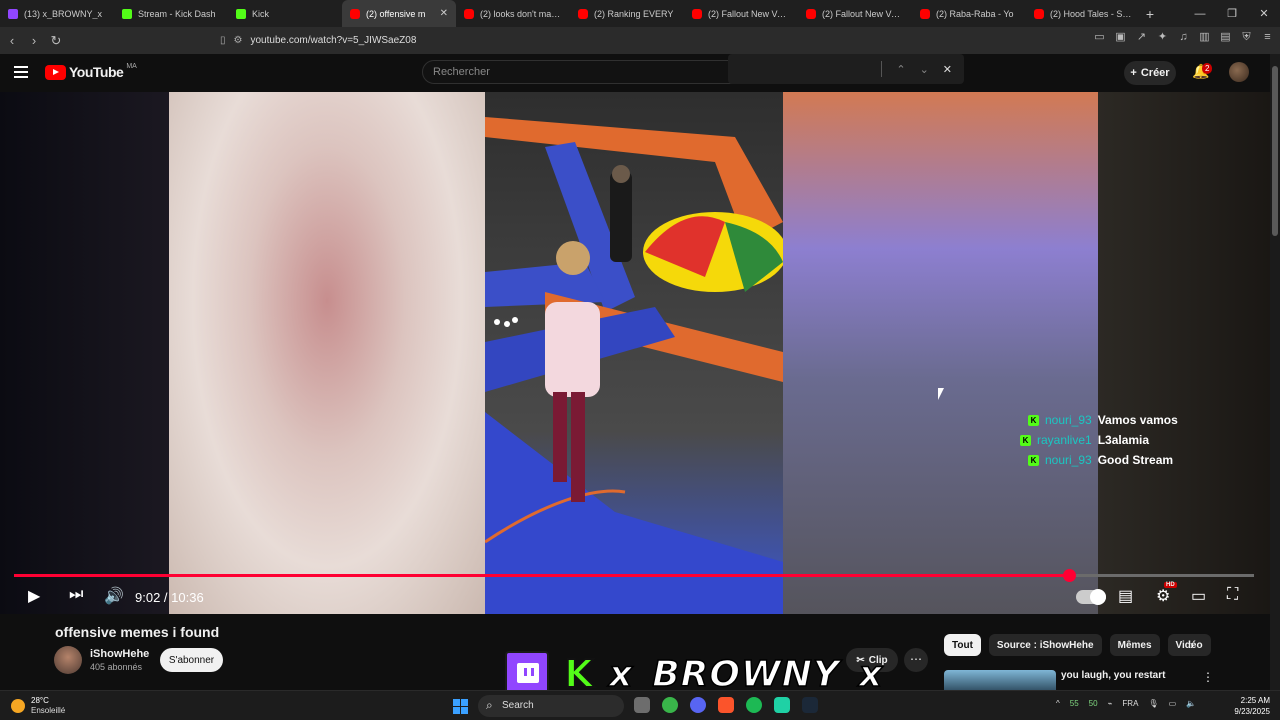 Image resolution: width=1280 pixels, height=720 pixels. I want to click on kebab-menu-icon: ⋮, so click(1208, 677).